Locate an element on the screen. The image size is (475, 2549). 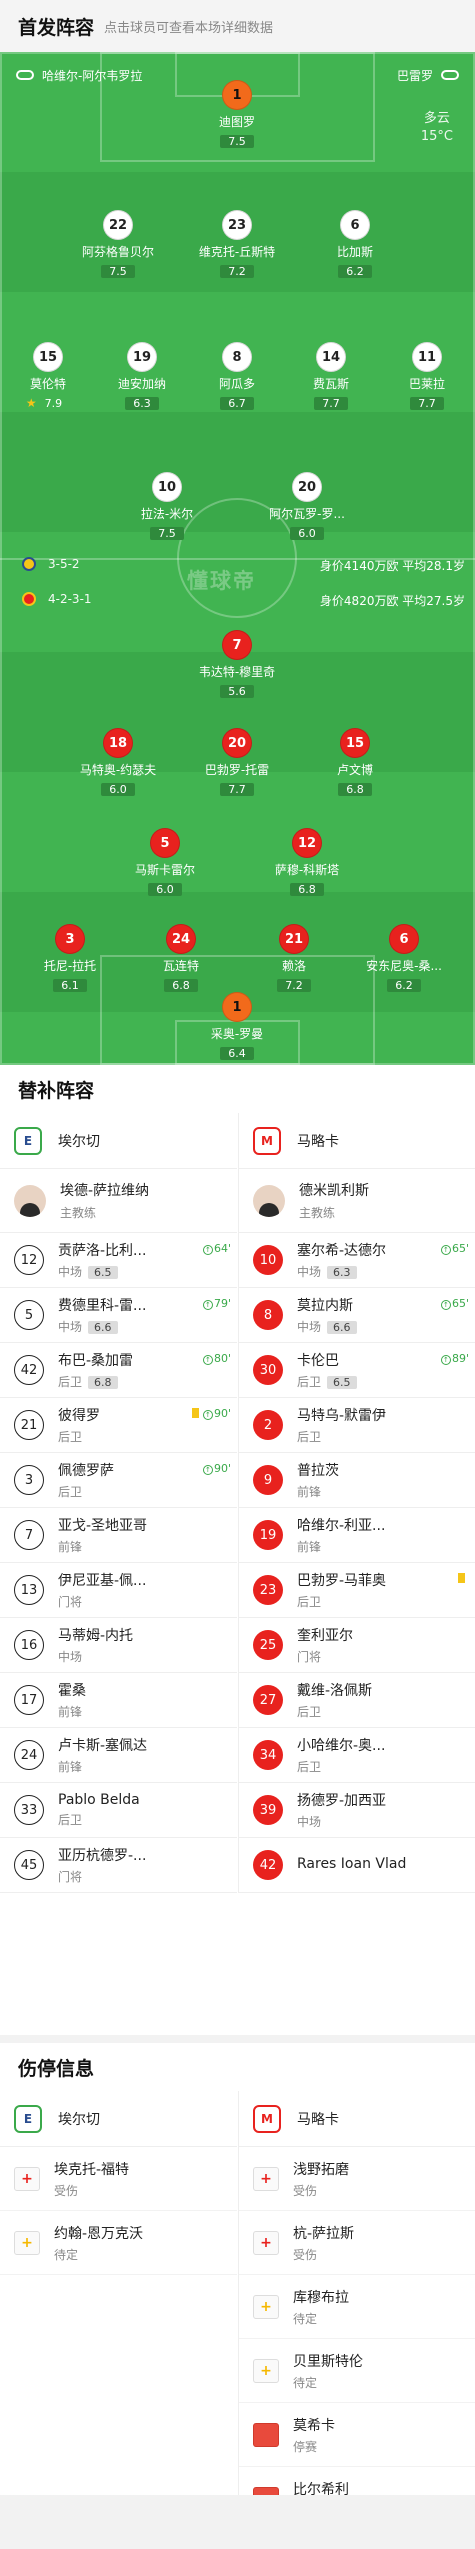
subs-left-coach: 埃德-萨拉维纳 主教练 is located at coordinates (118, 1201).